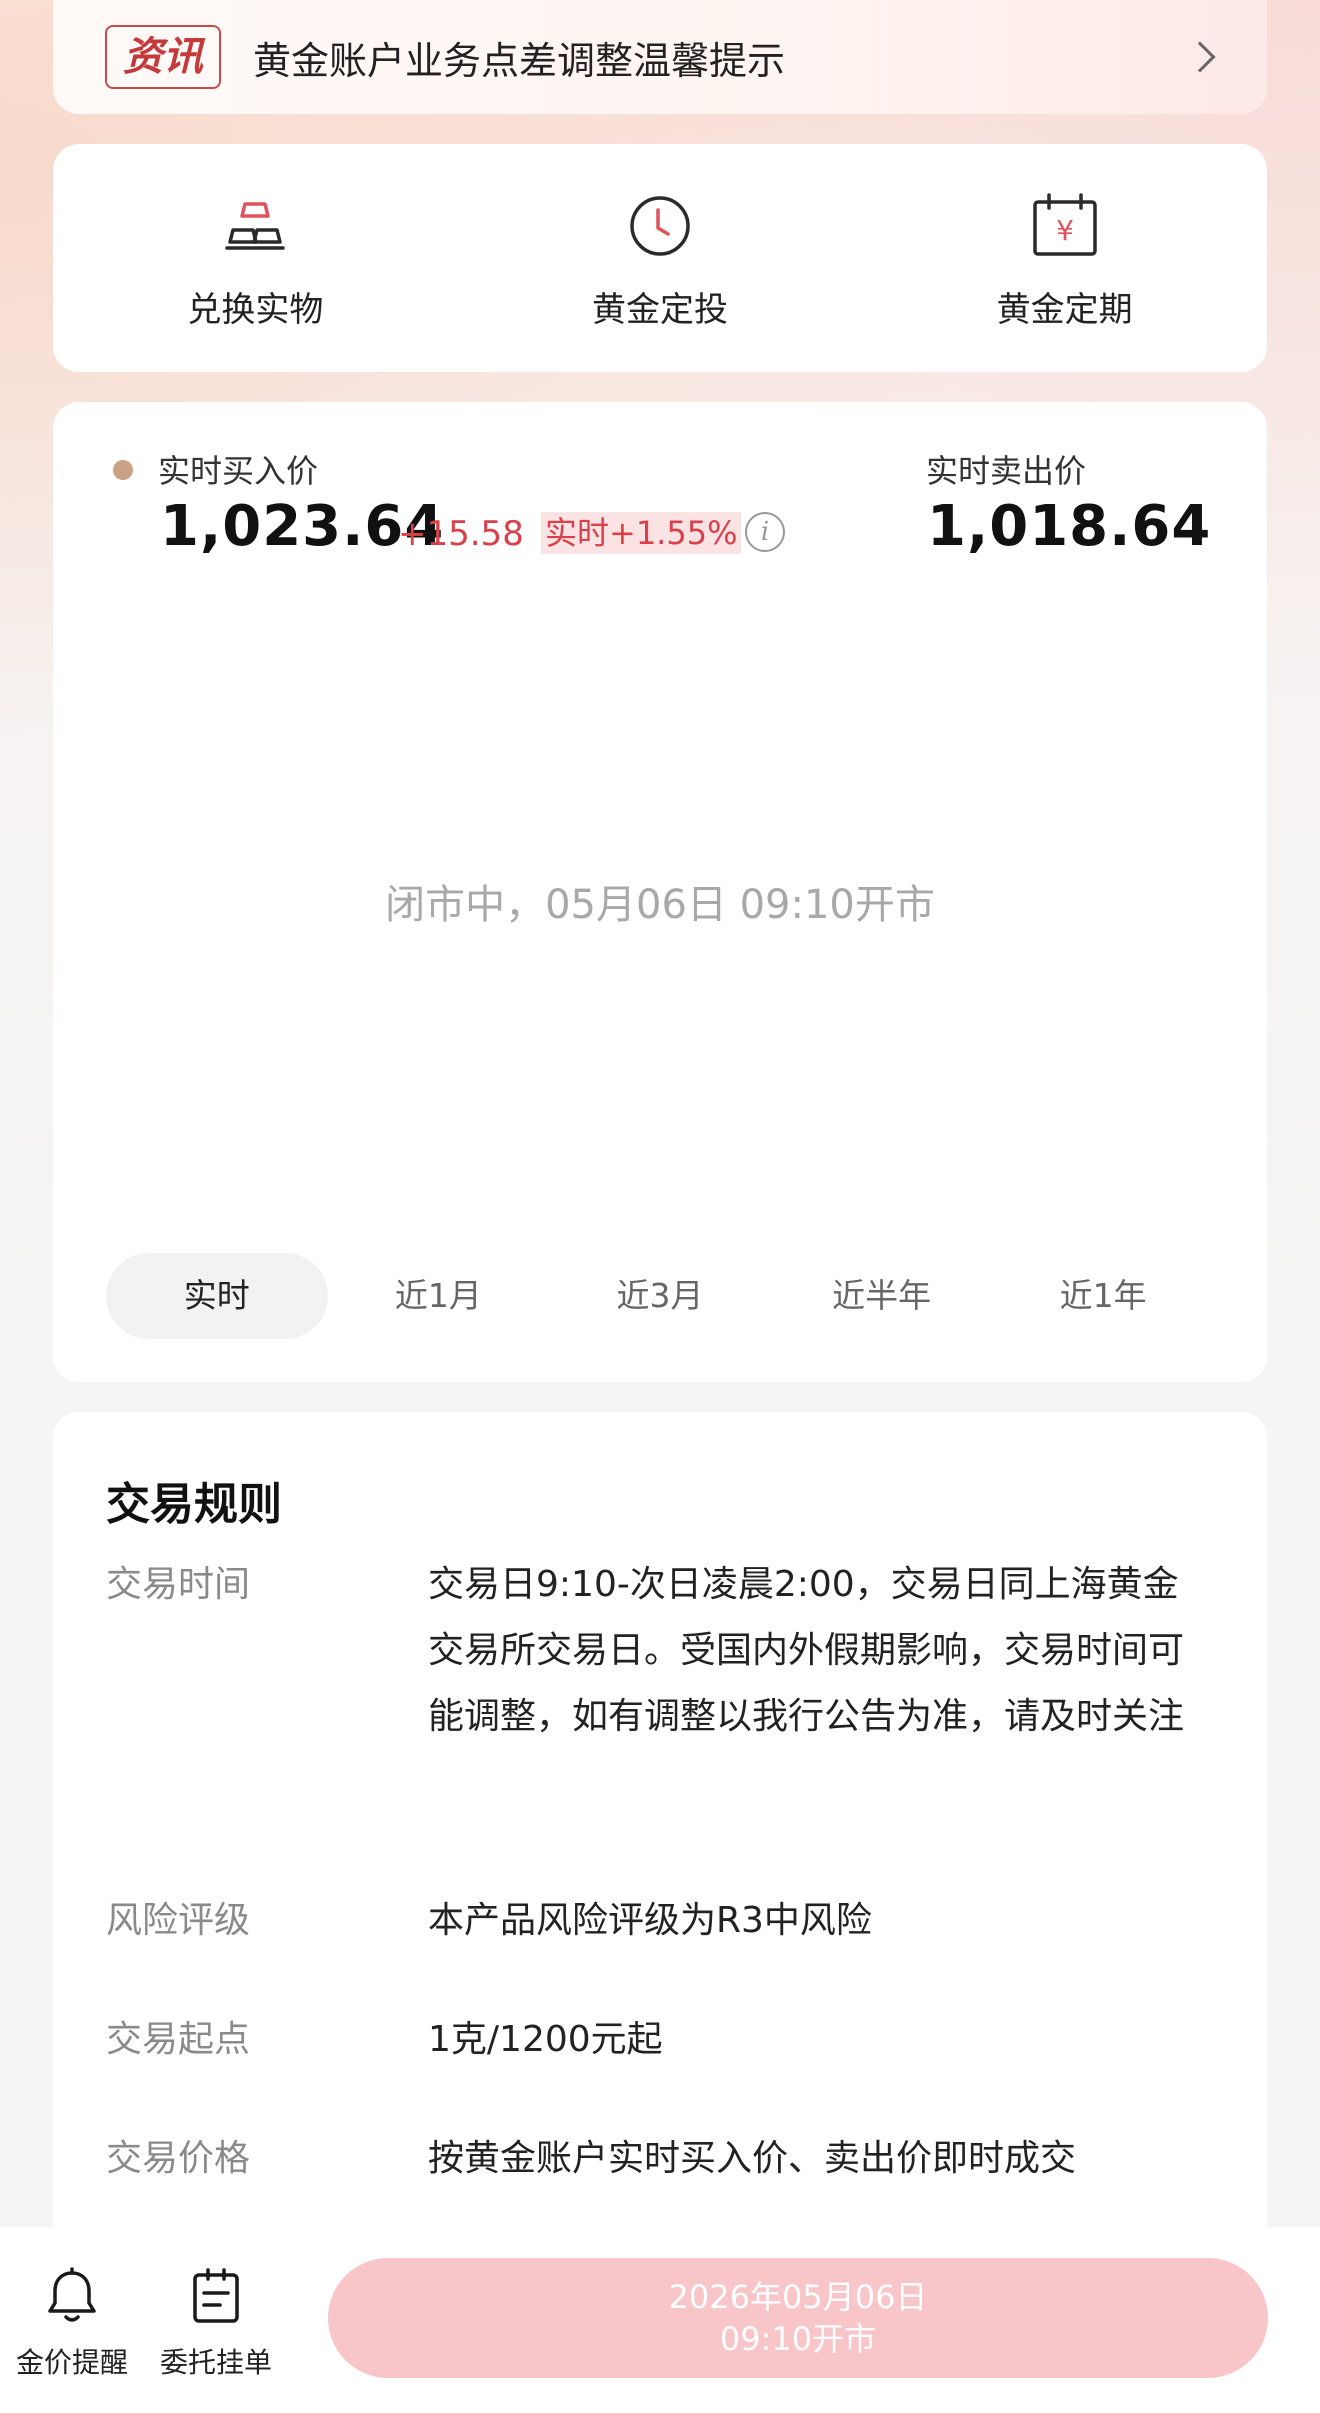 This screenshot has width=1320, height=2413. I want to click on news-banner: 资讯 黄金账户业务点差调整温馨提示, so click(660, 57).